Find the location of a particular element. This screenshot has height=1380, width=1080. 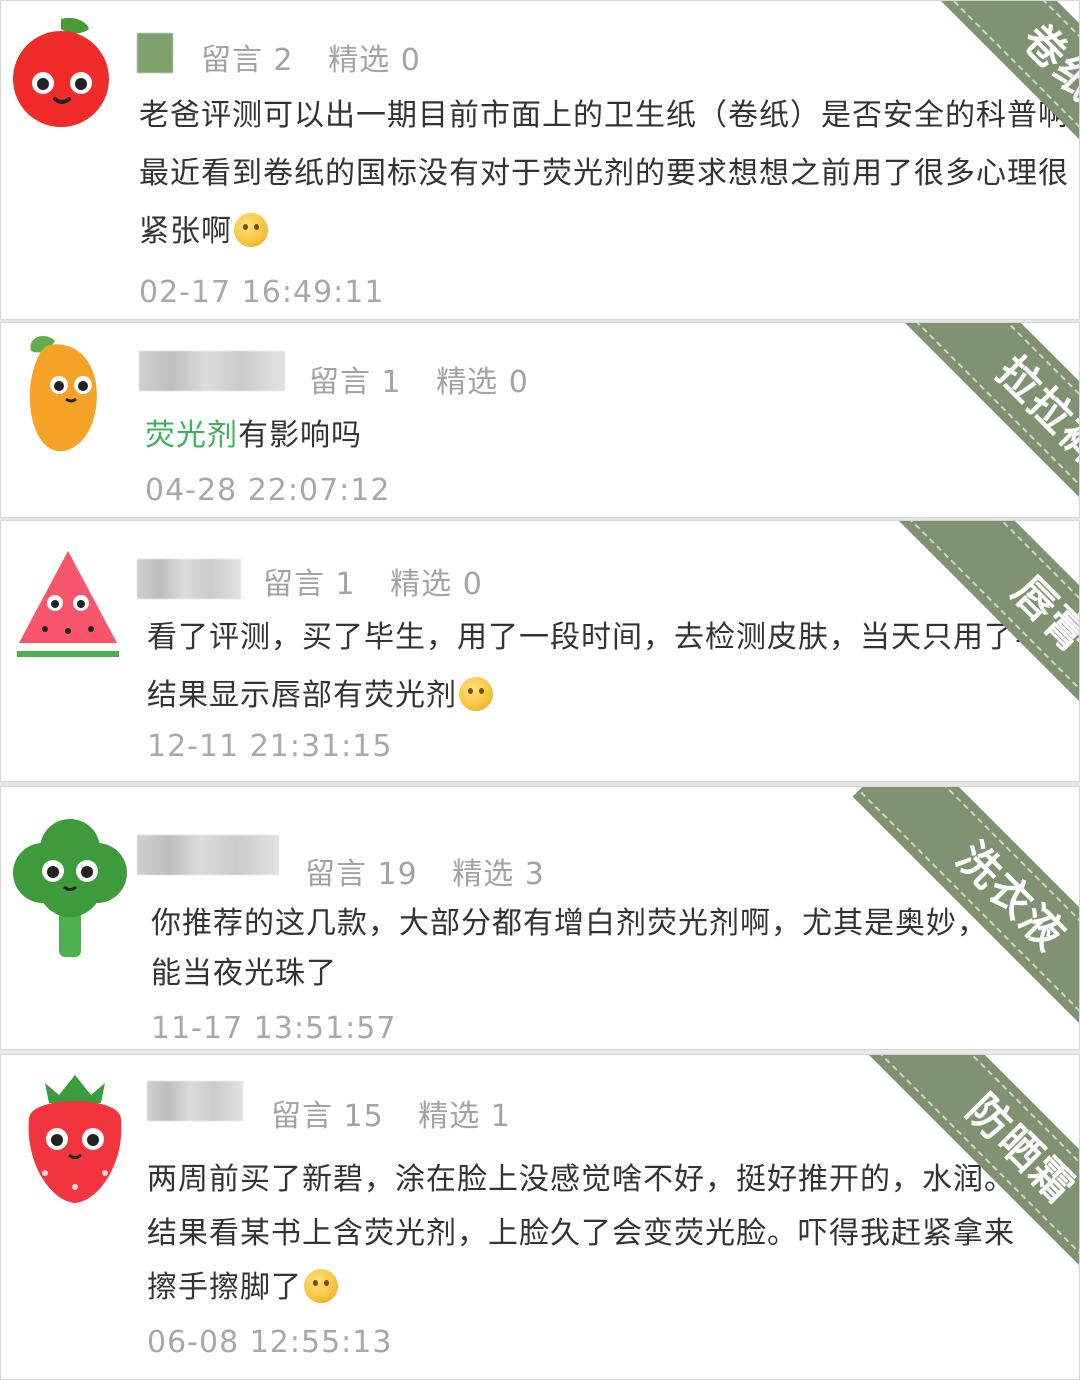

comment-text: 你推荐的这几款，大部分都有增白剂荧光剂啊，尤其是奥妙，都 能当夜光珠了 is located at coordinates (585, 949).